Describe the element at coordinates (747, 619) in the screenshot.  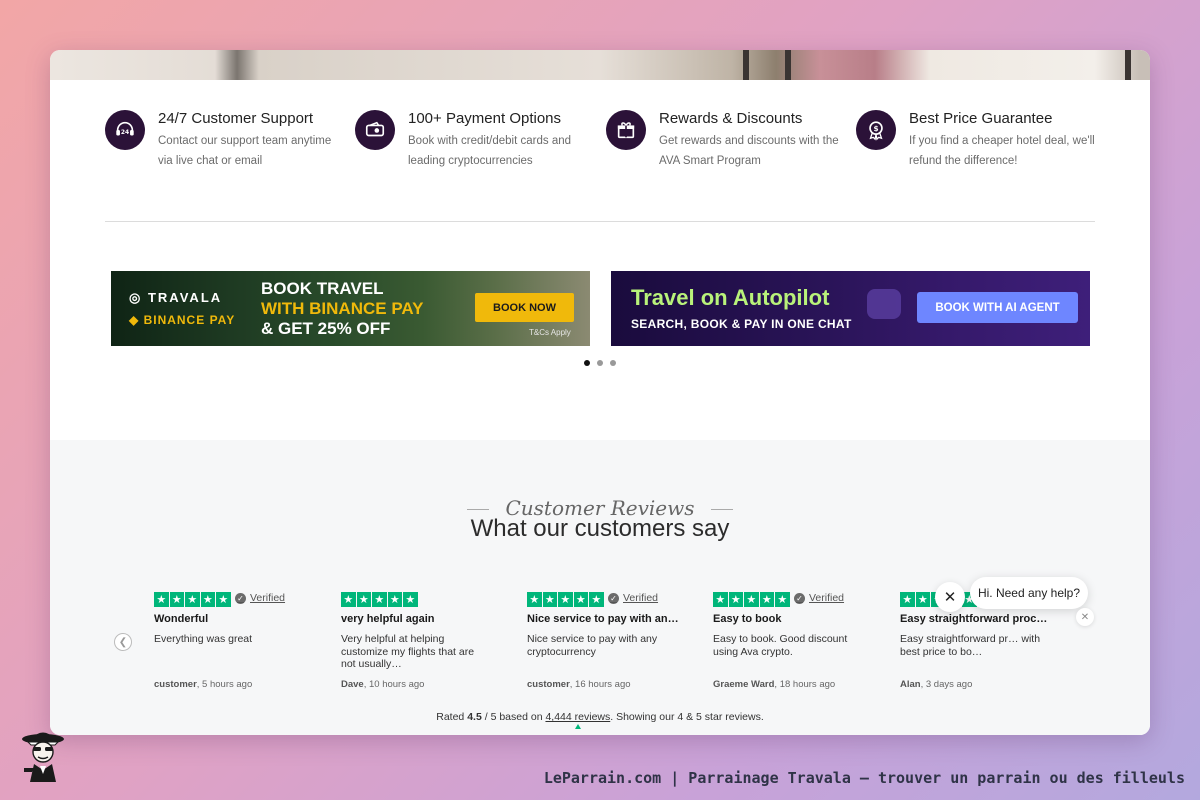
I see `review-title: Easy to book` at that location.